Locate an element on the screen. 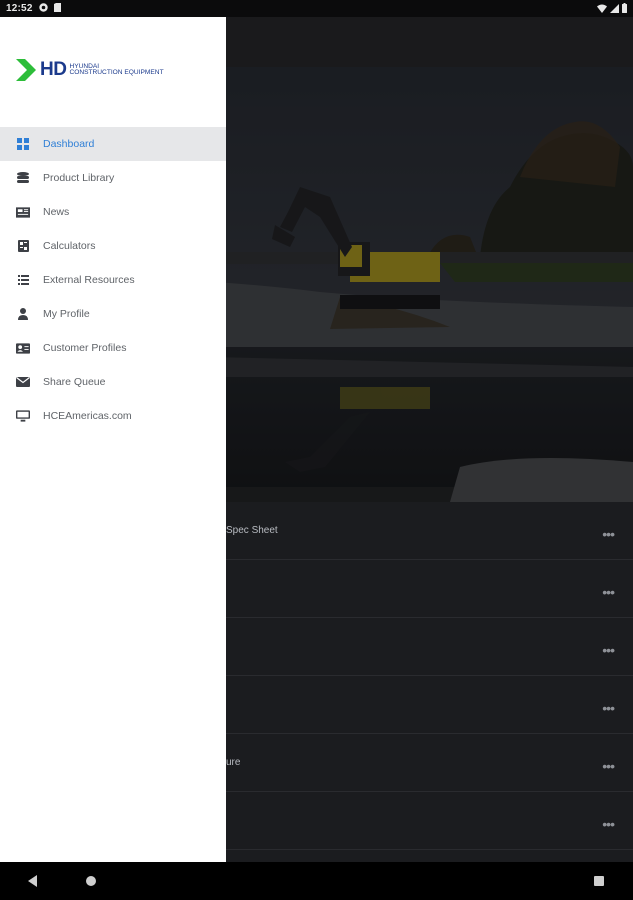 Image resolution: width=633 pixels, height=900 pixels. system-navigation-bar is located at coordinates (316, 881).